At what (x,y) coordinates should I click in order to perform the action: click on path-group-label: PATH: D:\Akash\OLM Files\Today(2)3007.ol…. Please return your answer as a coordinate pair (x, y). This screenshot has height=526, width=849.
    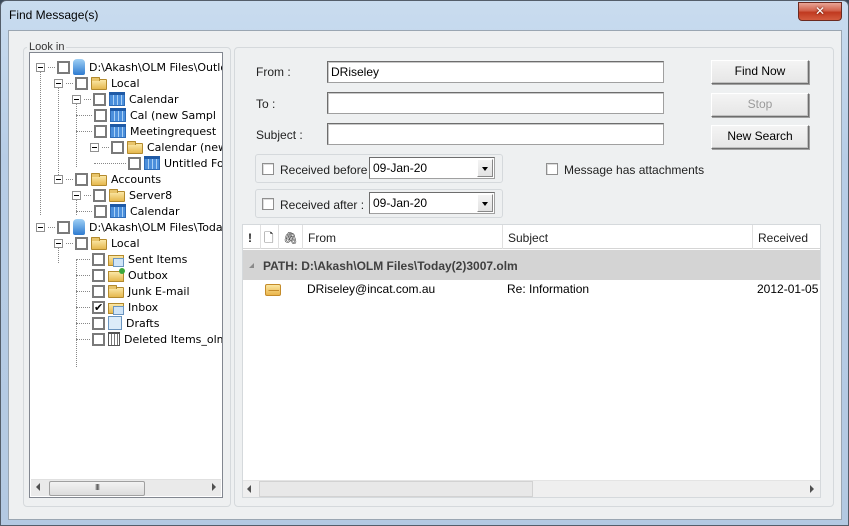
    Looking at the image, I should click on (390, 266).